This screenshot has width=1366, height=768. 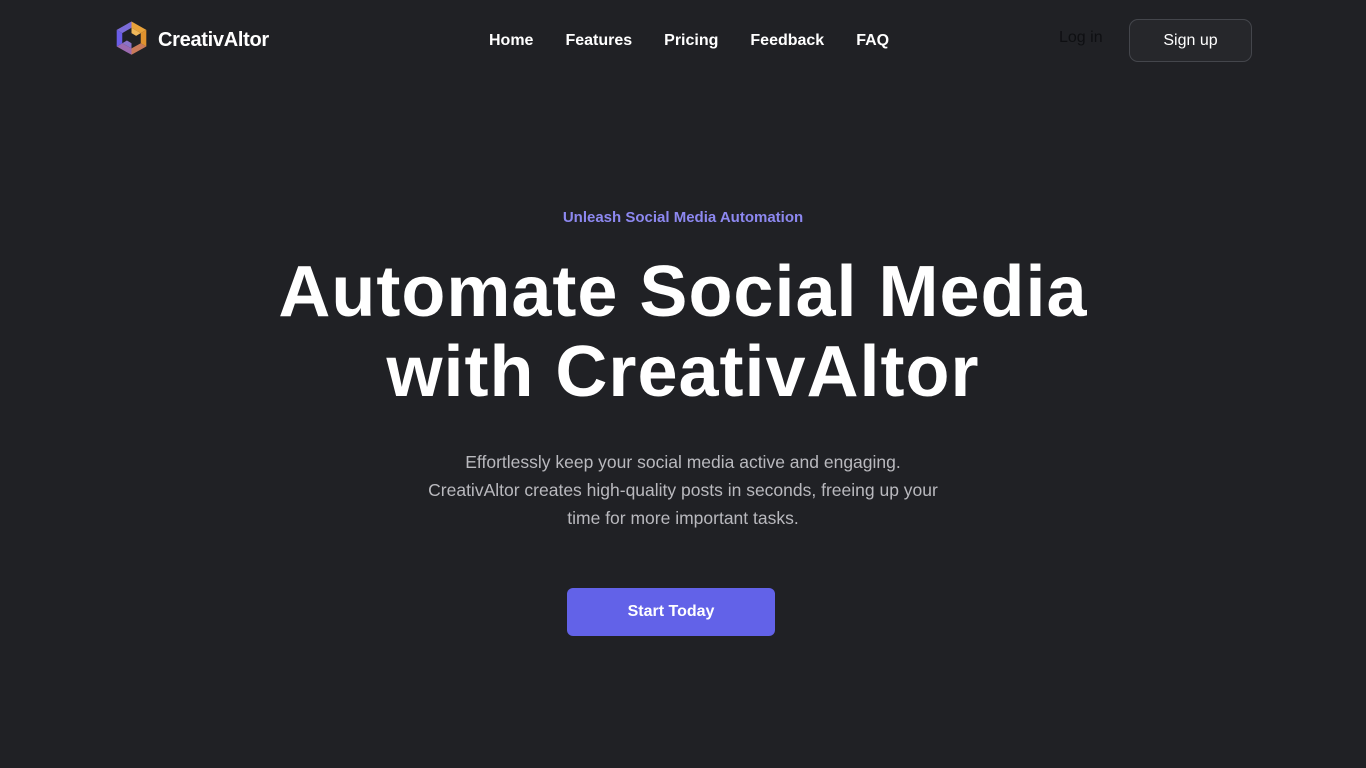 I want to click on nav-item-pricing: Pricing, so click(x=691, y=41).